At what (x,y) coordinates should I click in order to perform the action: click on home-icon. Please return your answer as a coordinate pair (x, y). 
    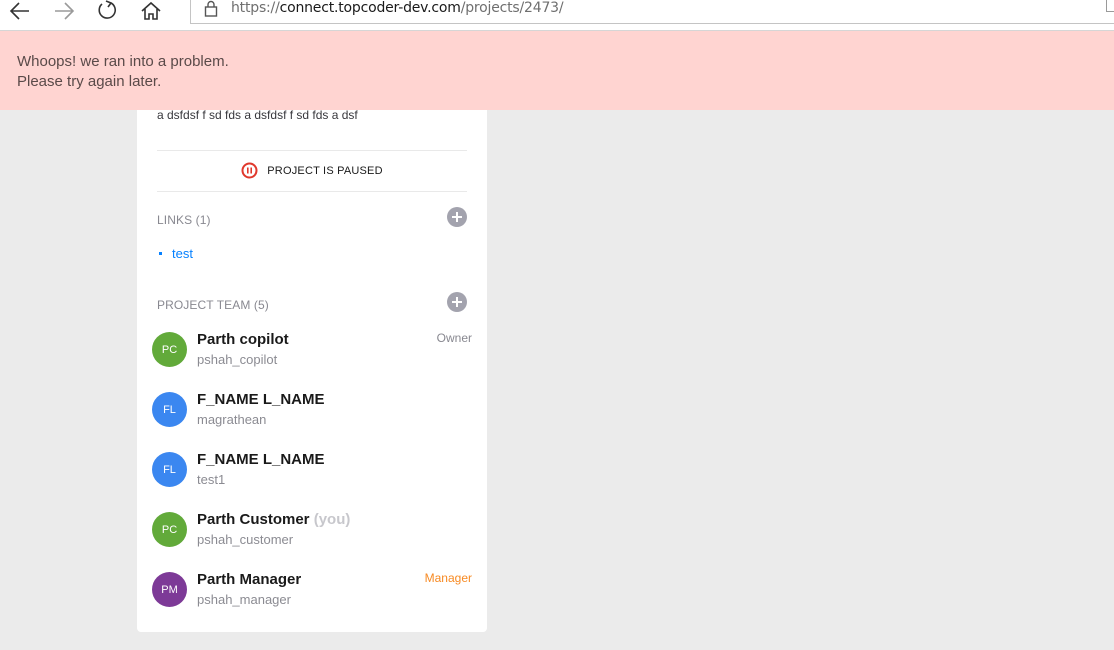
    Looking at the image, I should click on (151, 10).